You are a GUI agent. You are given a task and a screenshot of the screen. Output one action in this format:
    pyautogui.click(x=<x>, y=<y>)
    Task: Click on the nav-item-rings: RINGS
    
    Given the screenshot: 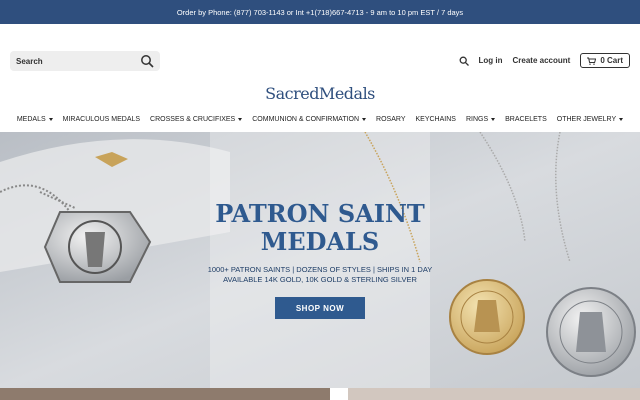 What is the action you would take?
    pyautogui.click(x=480, y=119)
    